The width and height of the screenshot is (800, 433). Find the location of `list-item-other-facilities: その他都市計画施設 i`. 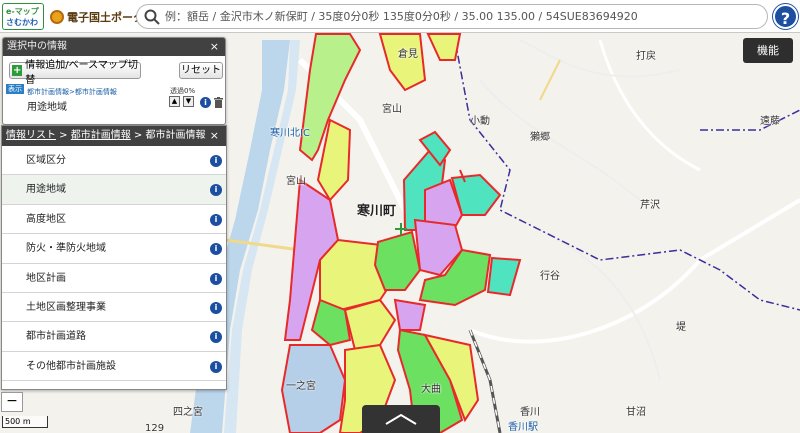

list-item-other-facilities: その他都市計画施設 i is located at coordinates (114, 367).